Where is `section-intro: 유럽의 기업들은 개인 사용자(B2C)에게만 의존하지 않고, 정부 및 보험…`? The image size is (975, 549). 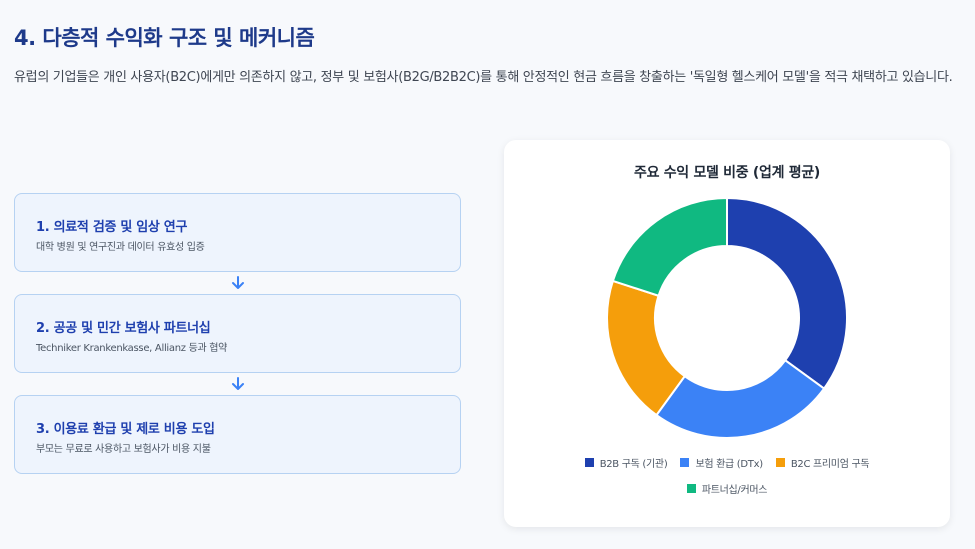
section-intro: 유럽의 기업들은 개인 사용자(B2C)에게만 의존하지 않고, 정부 및 보험… is located at coordinates (483, 77).